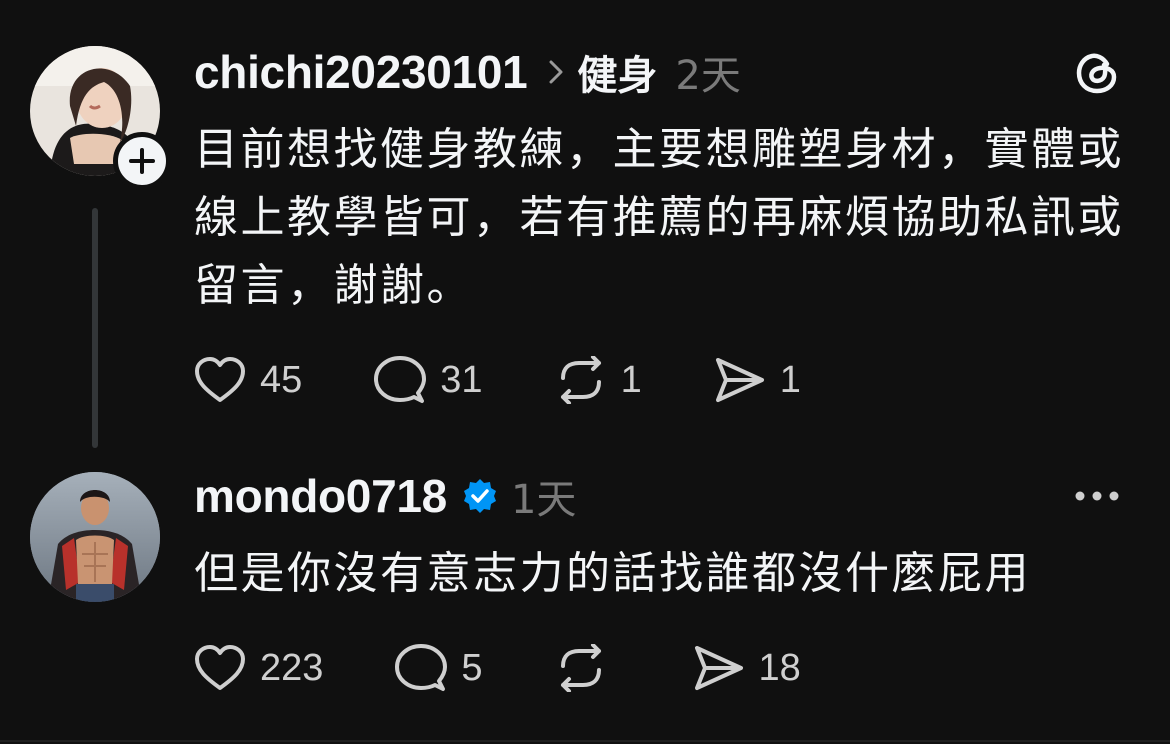  What do you see at coordinates (1097, 496) in the screenshot?
I see `more-options-icon` at bounding box center [1097, 496].